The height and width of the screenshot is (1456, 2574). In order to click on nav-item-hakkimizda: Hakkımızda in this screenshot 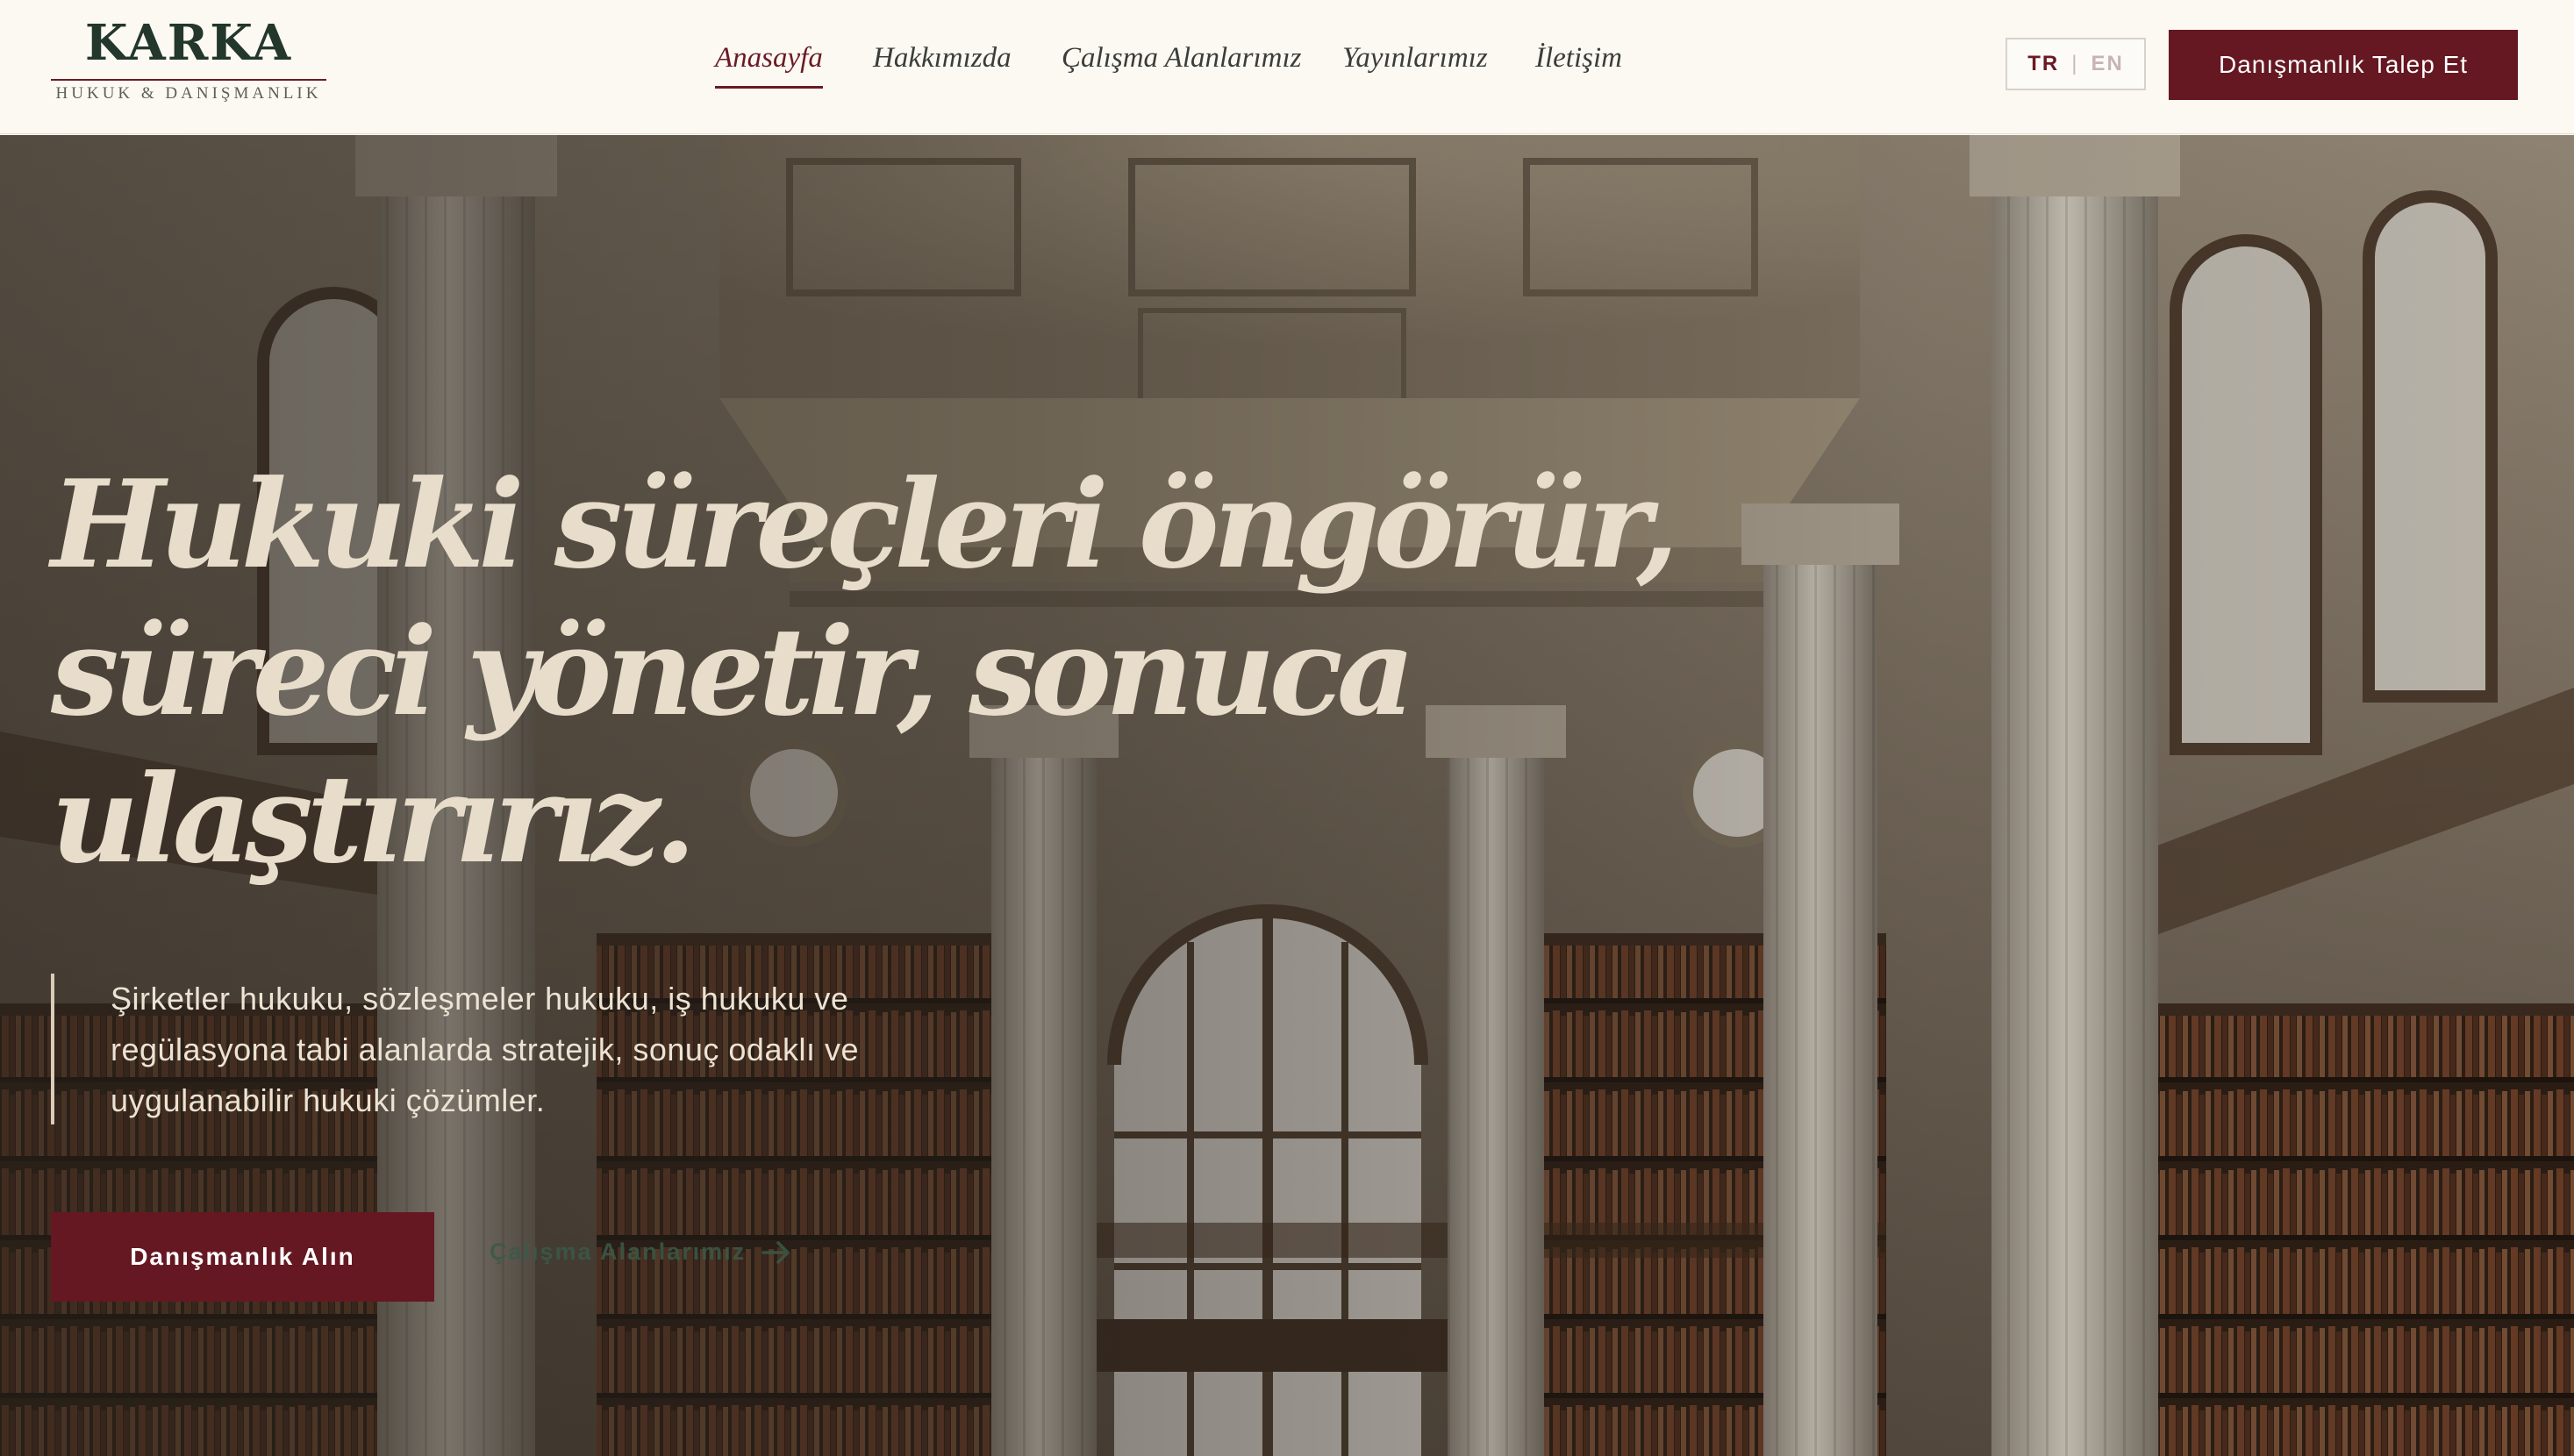, I will do `click(942, 58)`.